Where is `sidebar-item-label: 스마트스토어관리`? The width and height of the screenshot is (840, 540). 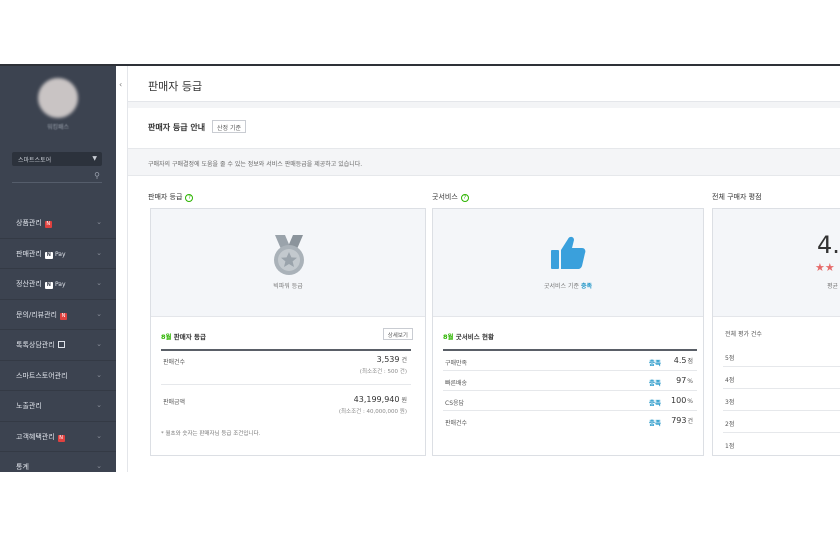
sidebar-item-label: 스마트스토어관리 is located at coordinates (42, 375).